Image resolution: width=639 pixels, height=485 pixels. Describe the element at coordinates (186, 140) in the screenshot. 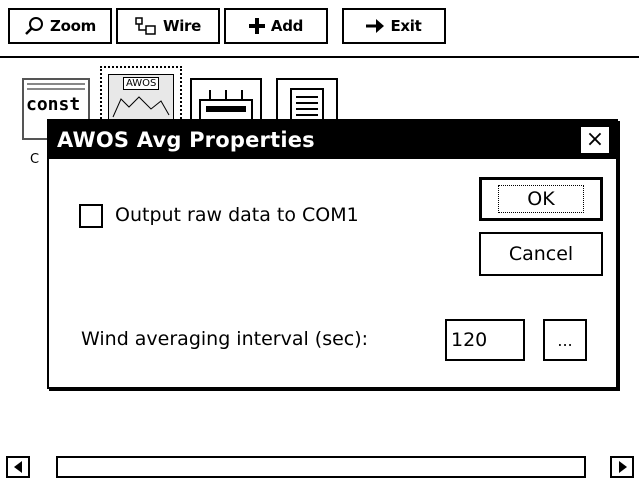

I see `dialog-title: AWOS Avg Properties` at that location.